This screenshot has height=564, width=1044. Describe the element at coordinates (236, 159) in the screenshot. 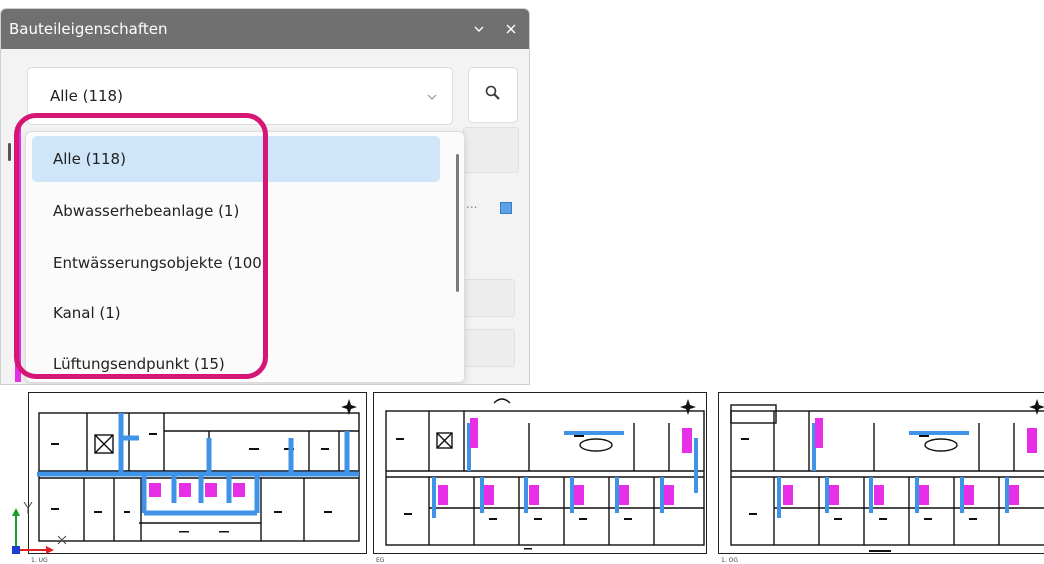

I see `list-item: Alle (118)` at that location.